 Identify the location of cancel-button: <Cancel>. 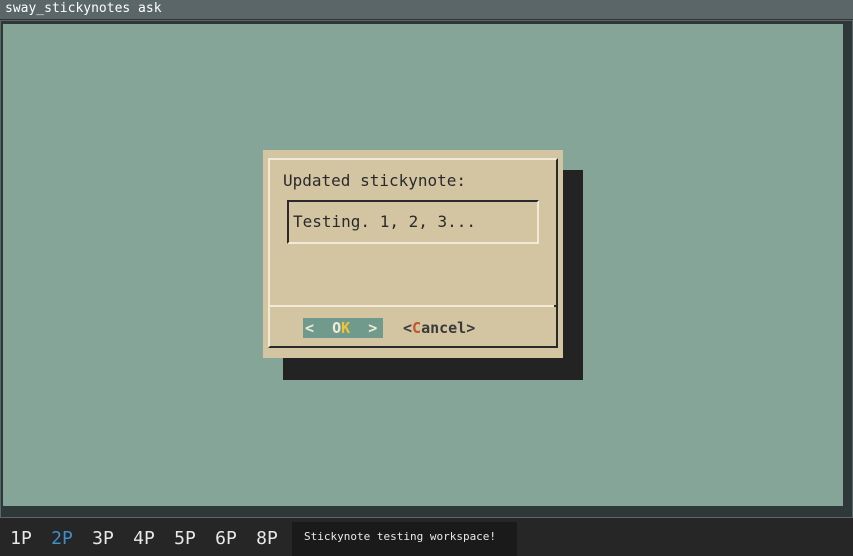
(439, 328).